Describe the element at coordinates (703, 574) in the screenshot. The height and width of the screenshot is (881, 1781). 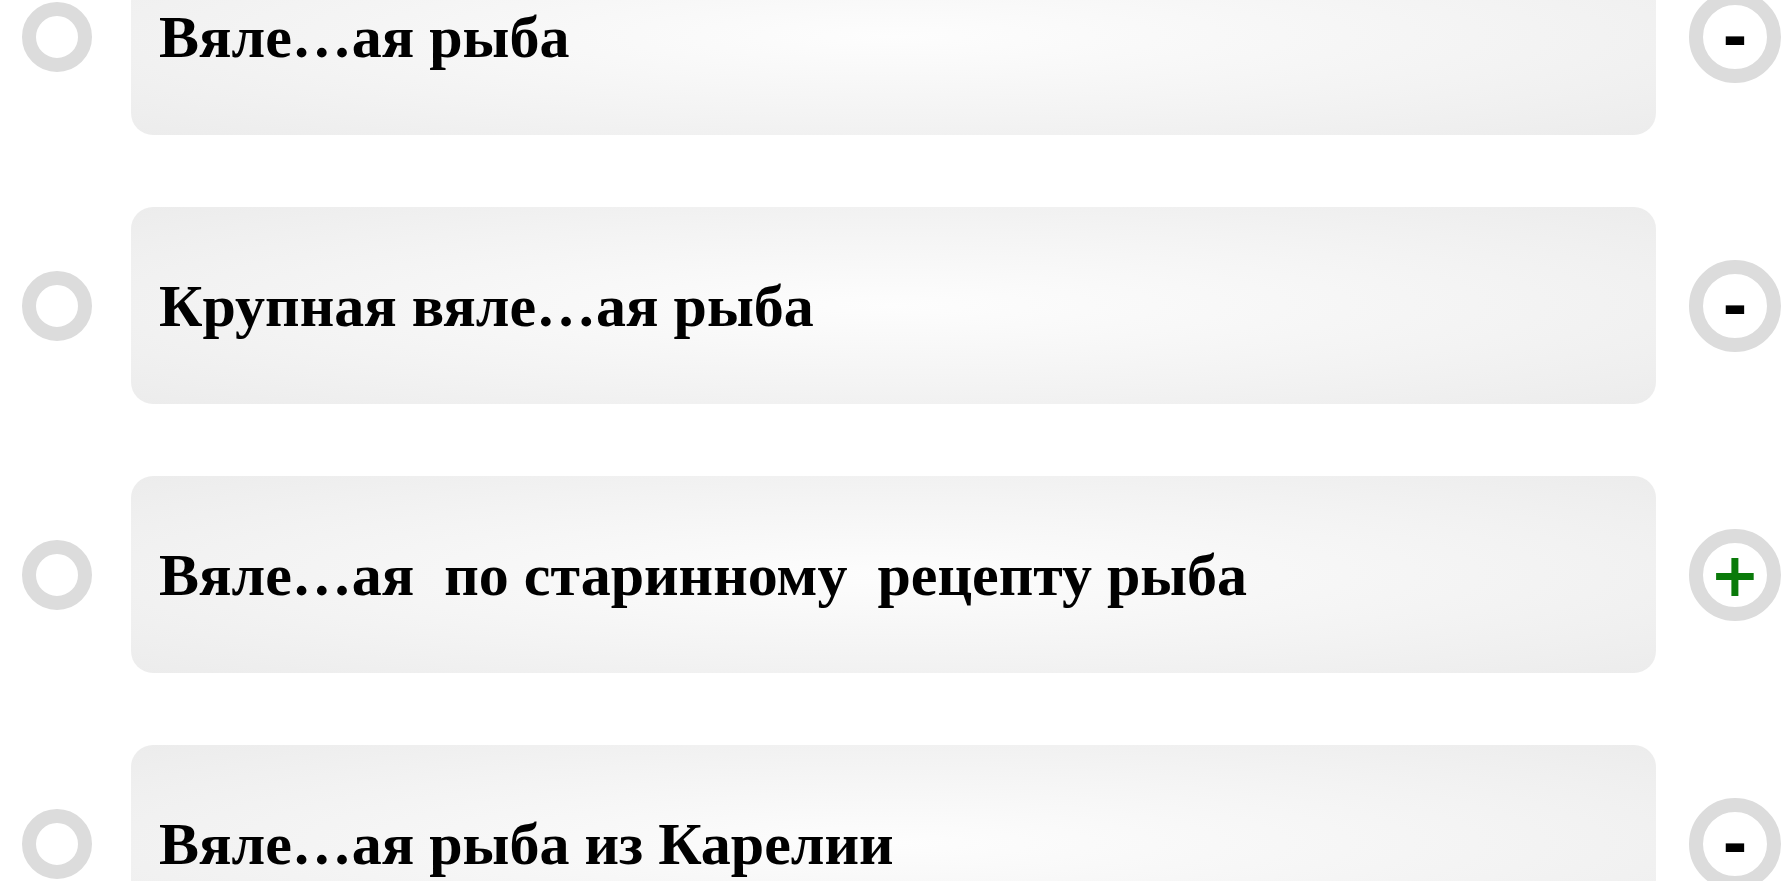
I see `option-text: Вяле…ая по старинному рецепту рыба` at that location.